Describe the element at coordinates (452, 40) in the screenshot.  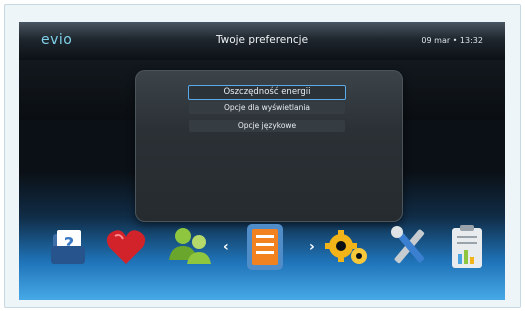
I see `date-time: 09 mar • 13:32` at that location.